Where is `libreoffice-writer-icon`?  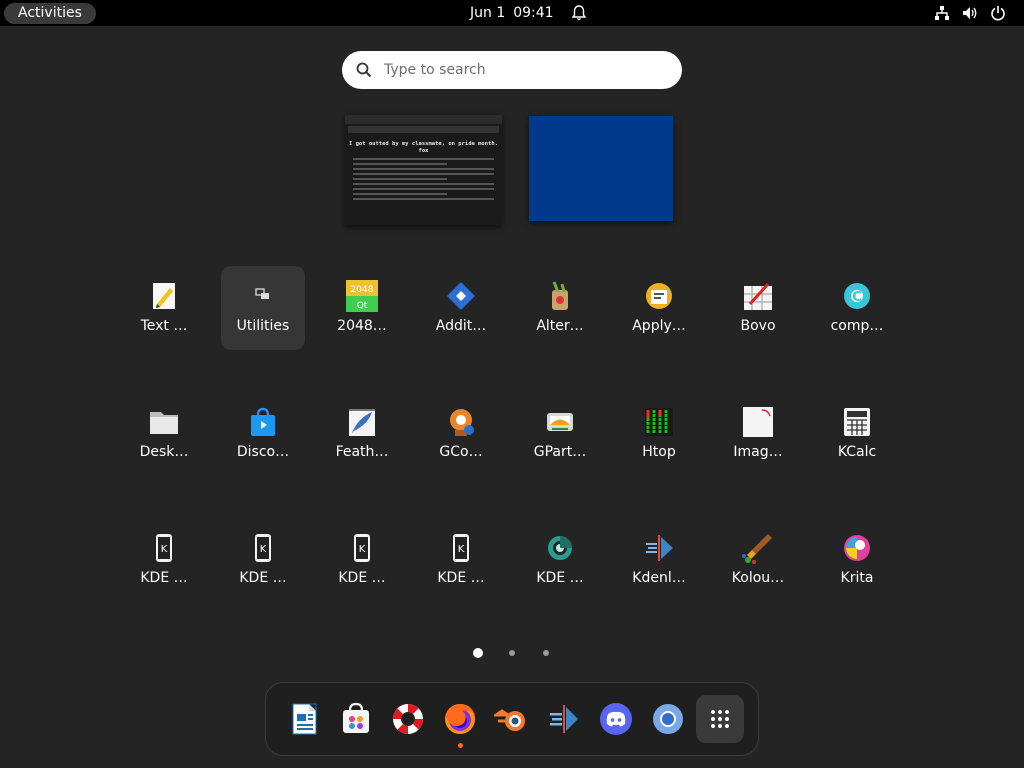 libreoffice-writer-icon is located at coordinates (304, 719).